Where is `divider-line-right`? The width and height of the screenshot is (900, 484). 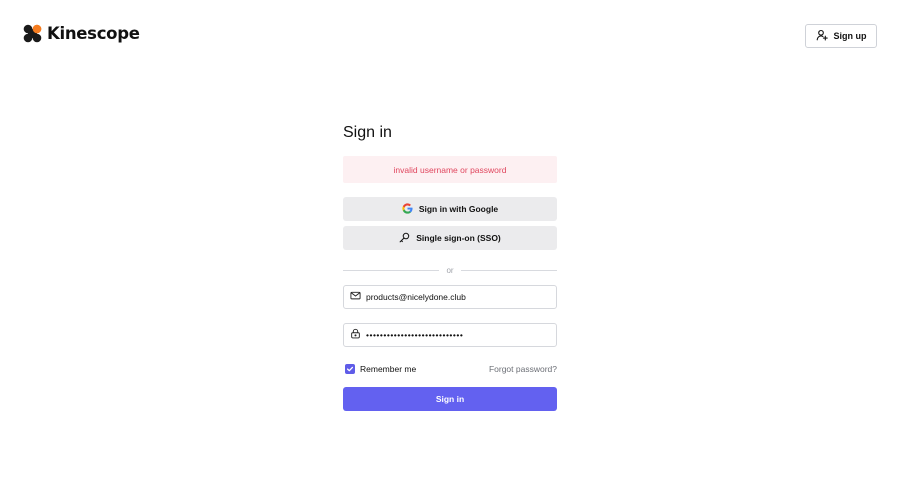 divider-line-right is located at coordinates (508, 270).